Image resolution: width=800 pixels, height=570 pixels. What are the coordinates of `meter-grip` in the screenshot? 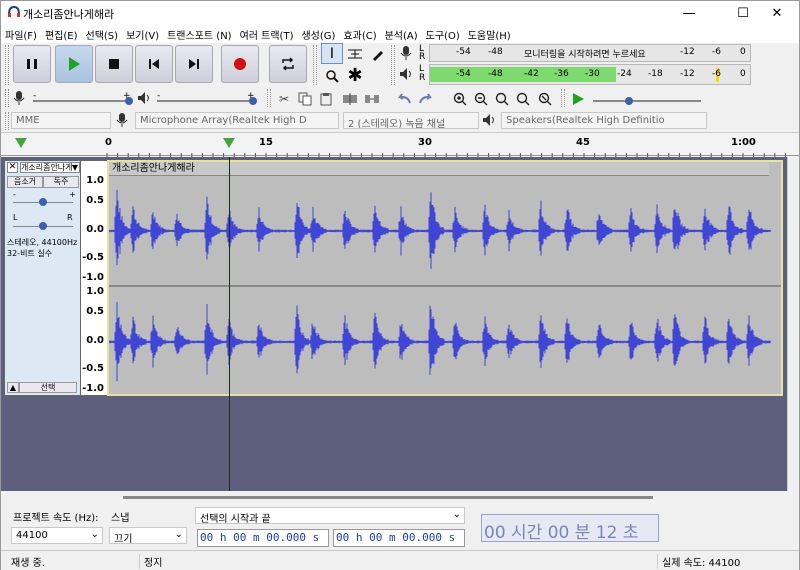 It's located at (393, 65).